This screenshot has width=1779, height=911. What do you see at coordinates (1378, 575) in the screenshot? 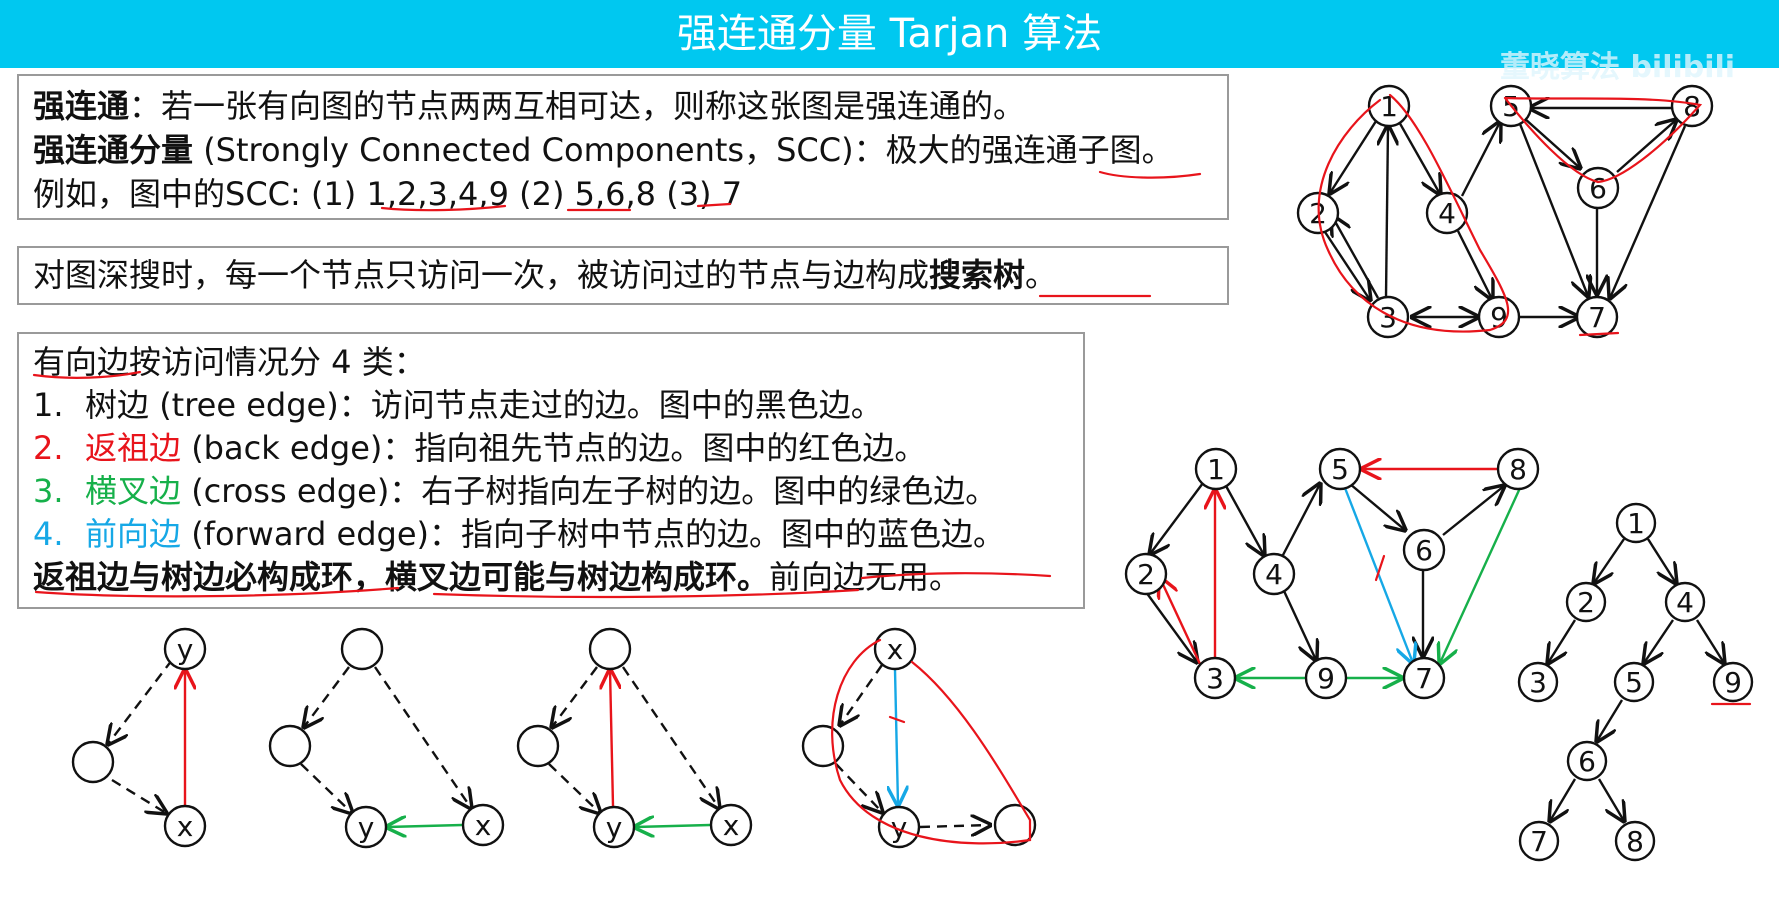
I see `forward-edge` at bounding box center [1378, 575].